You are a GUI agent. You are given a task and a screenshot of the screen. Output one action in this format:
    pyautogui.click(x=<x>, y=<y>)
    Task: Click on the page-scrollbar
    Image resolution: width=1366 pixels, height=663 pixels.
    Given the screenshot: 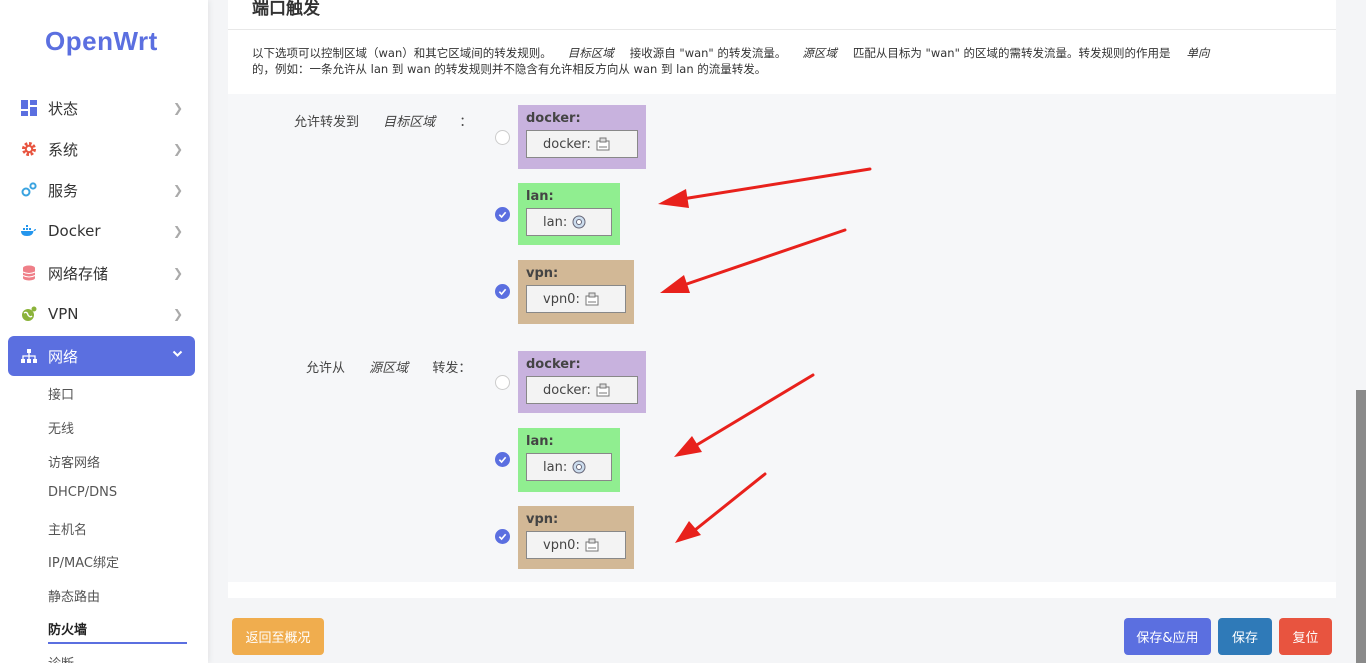 What is the action you would take?
    pyautogui.click(x=1361, y=526)
    